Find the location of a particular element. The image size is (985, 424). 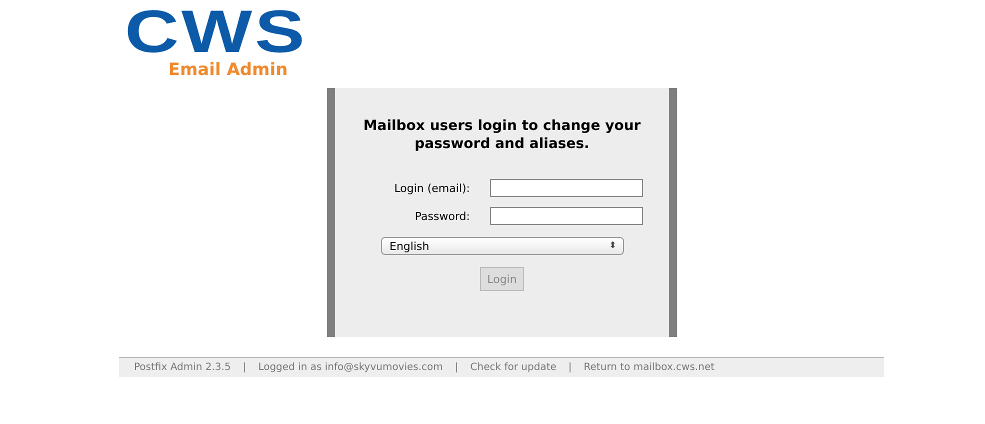

field-label: Password: is located at coordinates (442, 216).